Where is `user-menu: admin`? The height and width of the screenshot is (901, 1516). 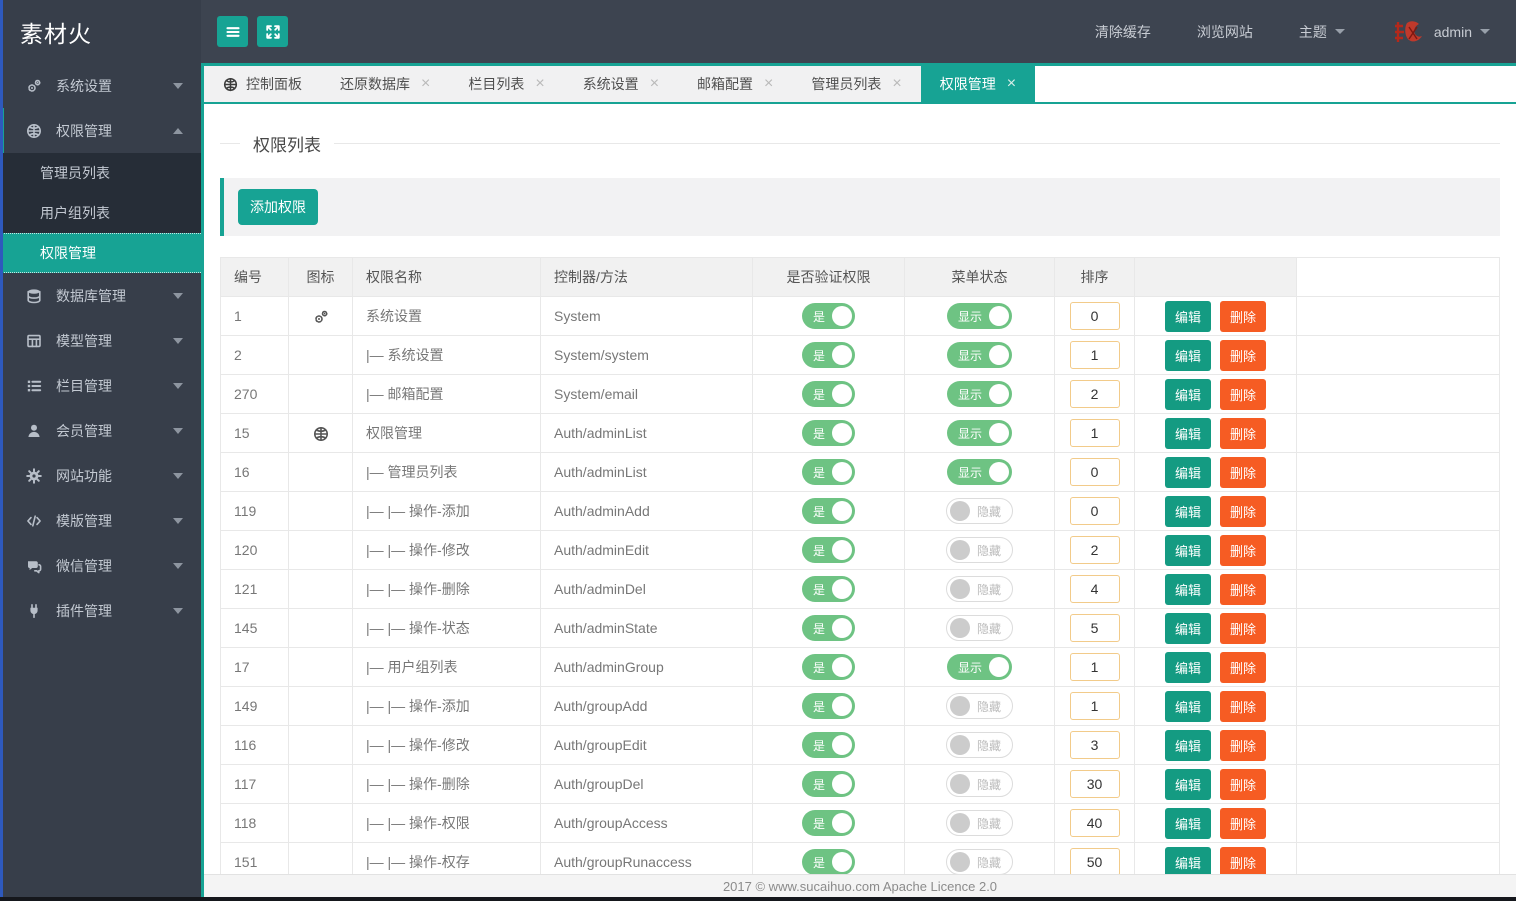
user-menu: admin is located at coordinates (1462, 32).